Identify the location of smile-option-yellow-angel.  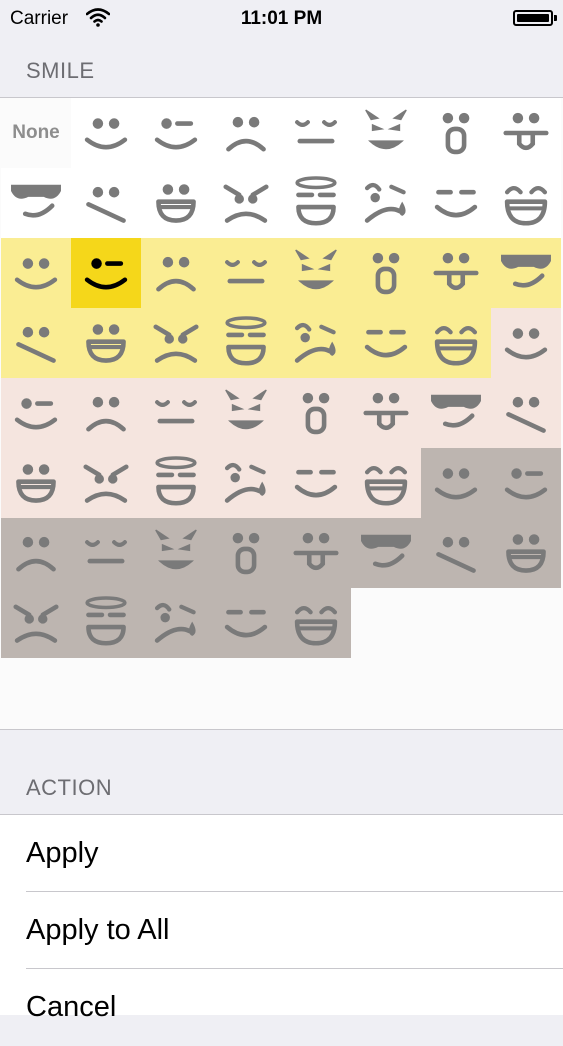
(246, 343).